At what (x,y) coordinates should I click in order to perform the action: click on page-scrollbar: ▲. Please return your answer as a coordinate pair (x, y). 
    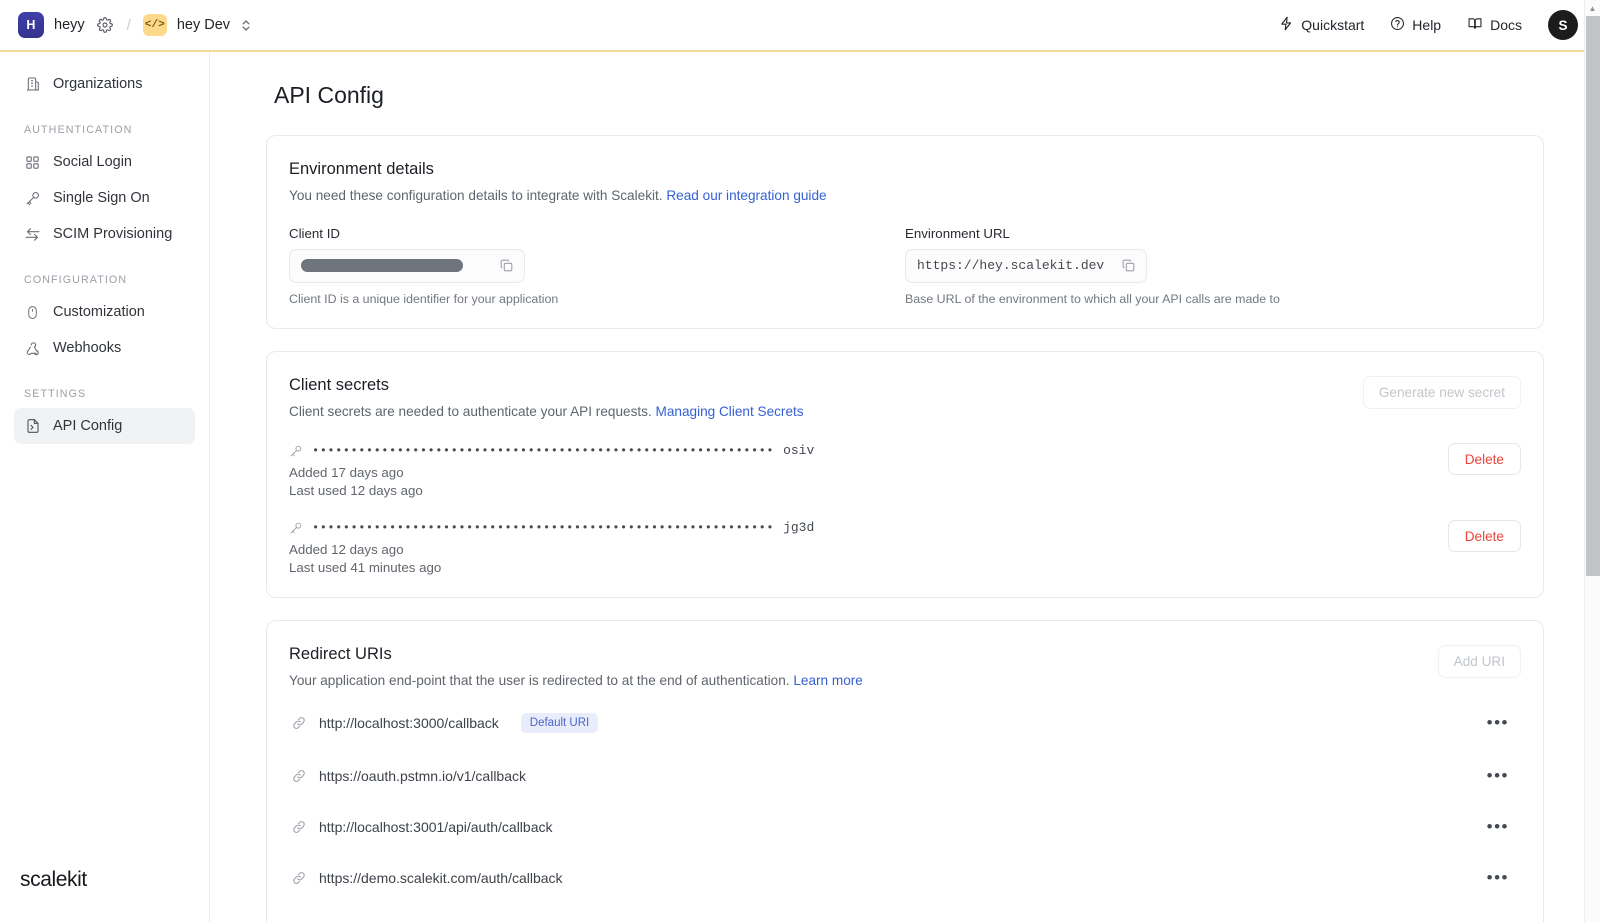
    Looking at the image, I should click on (1592, 461).